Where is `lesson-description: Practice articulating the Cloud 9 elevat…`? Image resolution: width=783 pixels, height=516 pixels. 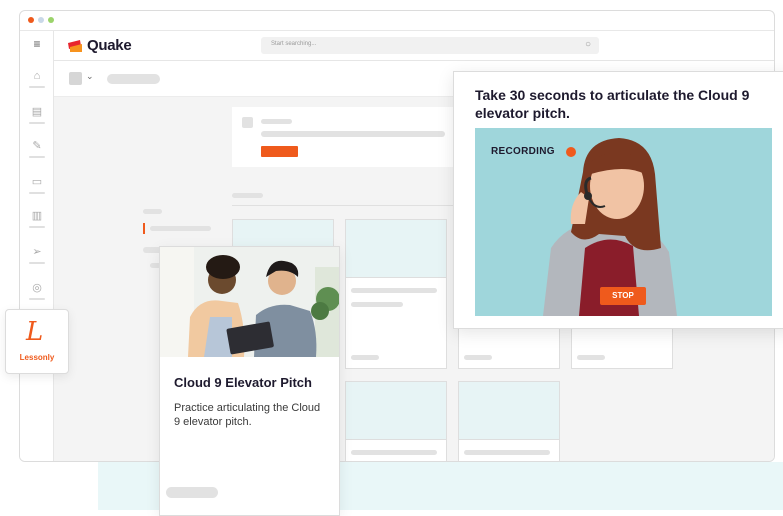 lesson-description: Practice articulating the Cloud 9 elevat… is located at coordinates (247, 415).